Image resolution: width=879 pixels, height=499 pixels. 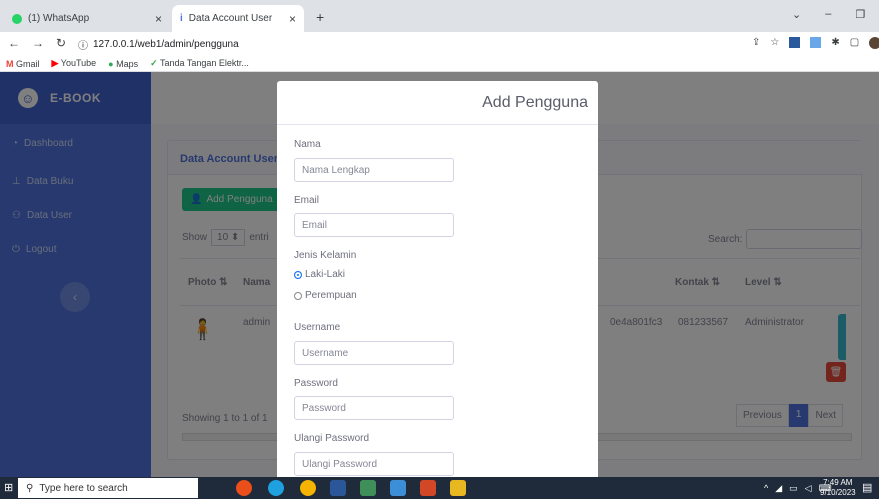 I want to click on chrome-icon, so click(x=308, y=488).